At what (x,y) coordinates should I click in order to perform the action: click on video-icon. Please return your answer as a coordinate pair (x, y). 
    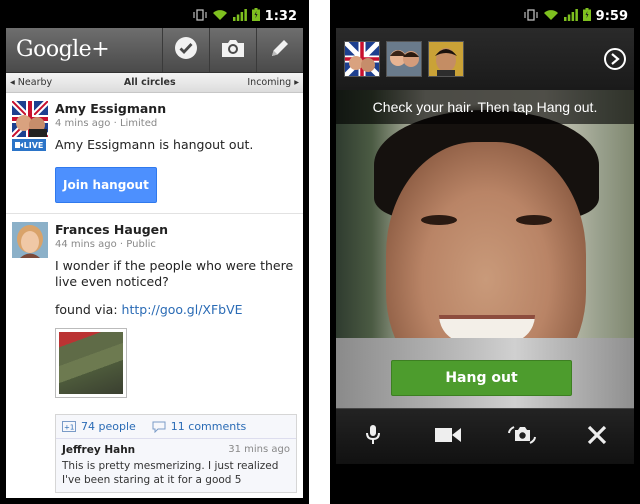
    Looking at the image, I should click on (18, 145).